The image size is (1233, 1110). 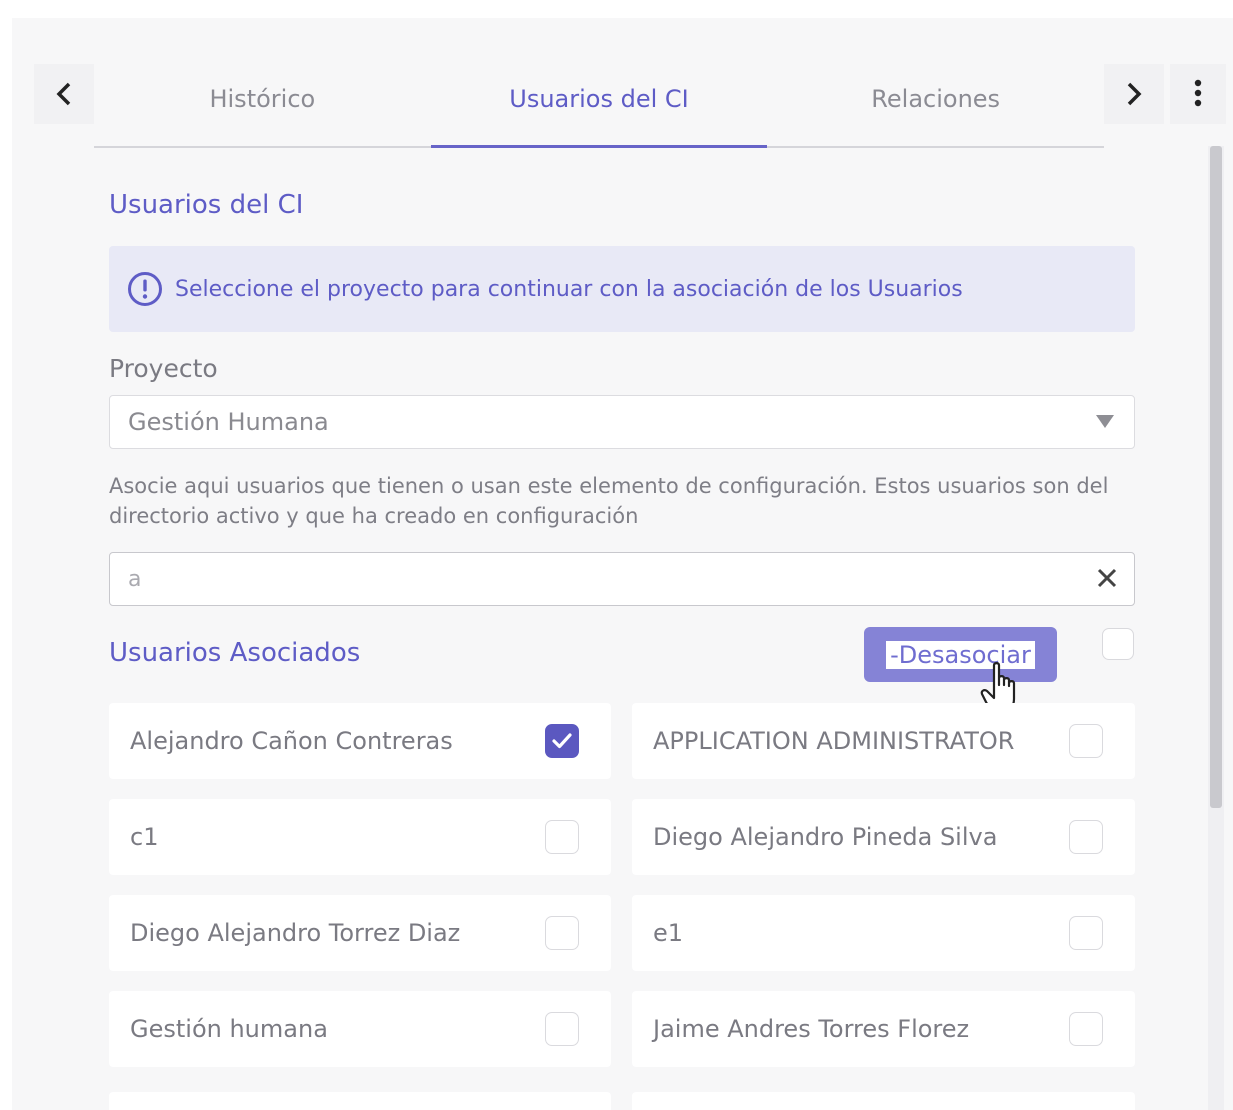 What do you see at coordinates (1105, 421) in the screenshot?
I see `caret-down-icon` at bounding box center [1105, 421].